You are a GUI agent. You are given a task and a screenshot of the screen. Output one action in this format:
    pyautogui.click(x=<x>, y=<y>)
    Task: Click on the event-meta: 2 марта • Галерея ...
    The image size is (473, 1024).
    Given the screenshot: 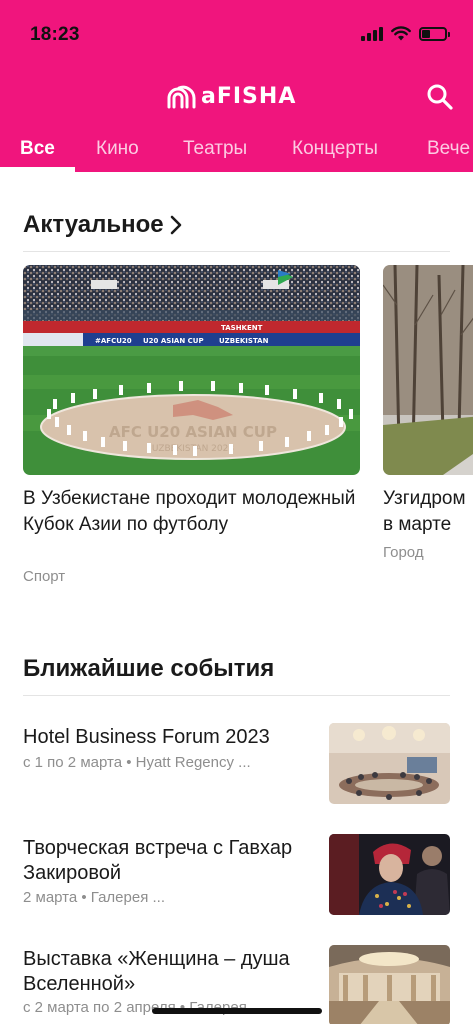 What is the action you would take?
    pyautogui.click(x=94, y=897)
    